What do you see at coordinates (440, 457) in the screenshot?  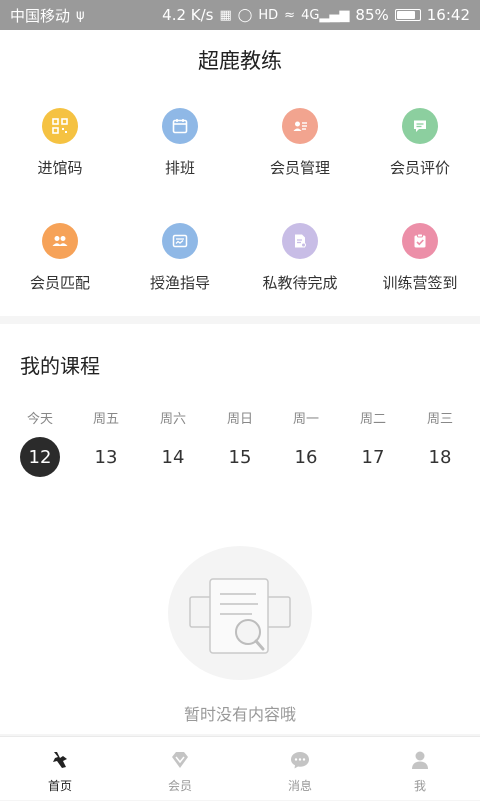 I see `day-number: 18` at bounding box center [440, 457].